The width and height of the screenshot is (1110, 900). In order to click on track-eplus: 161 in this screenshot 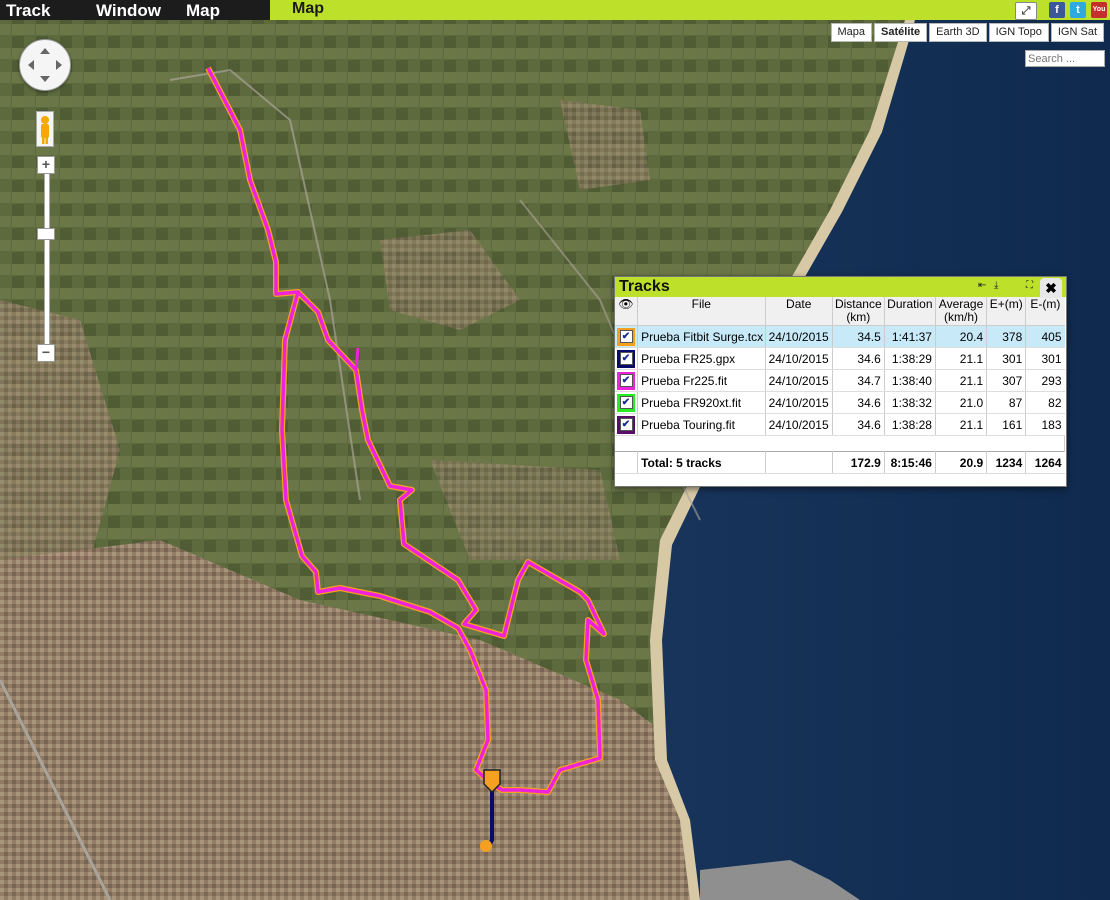, I will do `click(1006, 424)`.